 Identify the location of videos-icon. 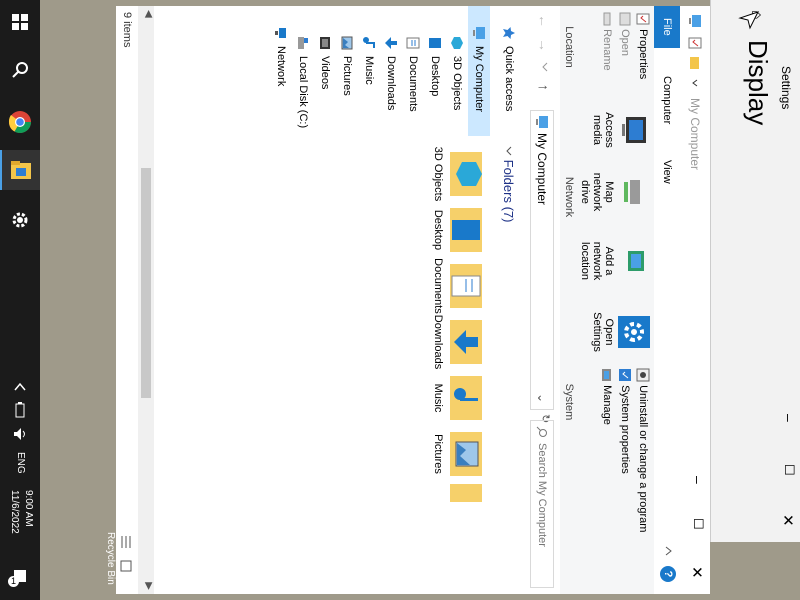
(324, 43).